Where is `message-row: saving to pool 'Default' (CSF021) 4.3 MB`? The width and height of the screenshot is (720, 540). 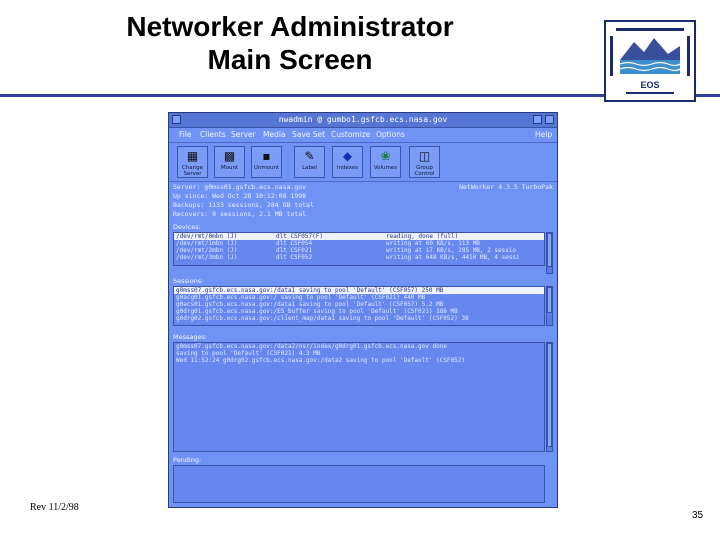 message-row: saving to pool 'Default' (CSF021) 4.3 MB is located at coordinates (248, 353).